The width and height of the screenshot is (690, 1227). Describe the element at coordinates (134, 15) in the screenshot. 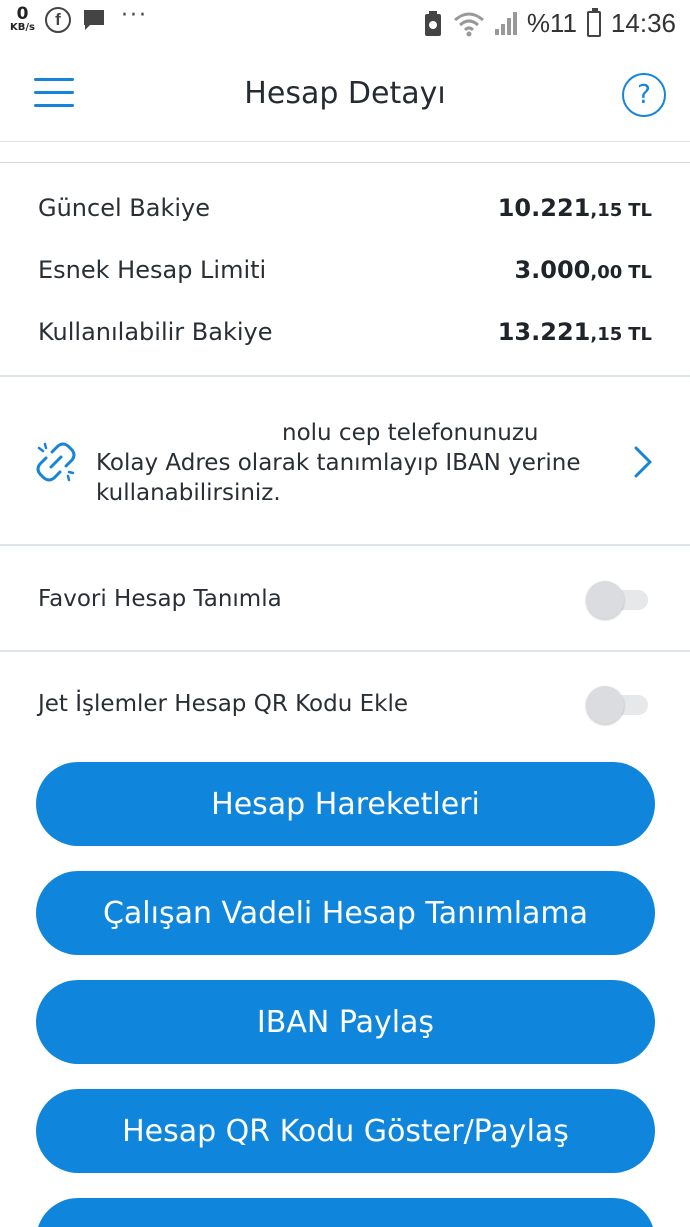

I see `more-notifications-icon: ···` at that location.